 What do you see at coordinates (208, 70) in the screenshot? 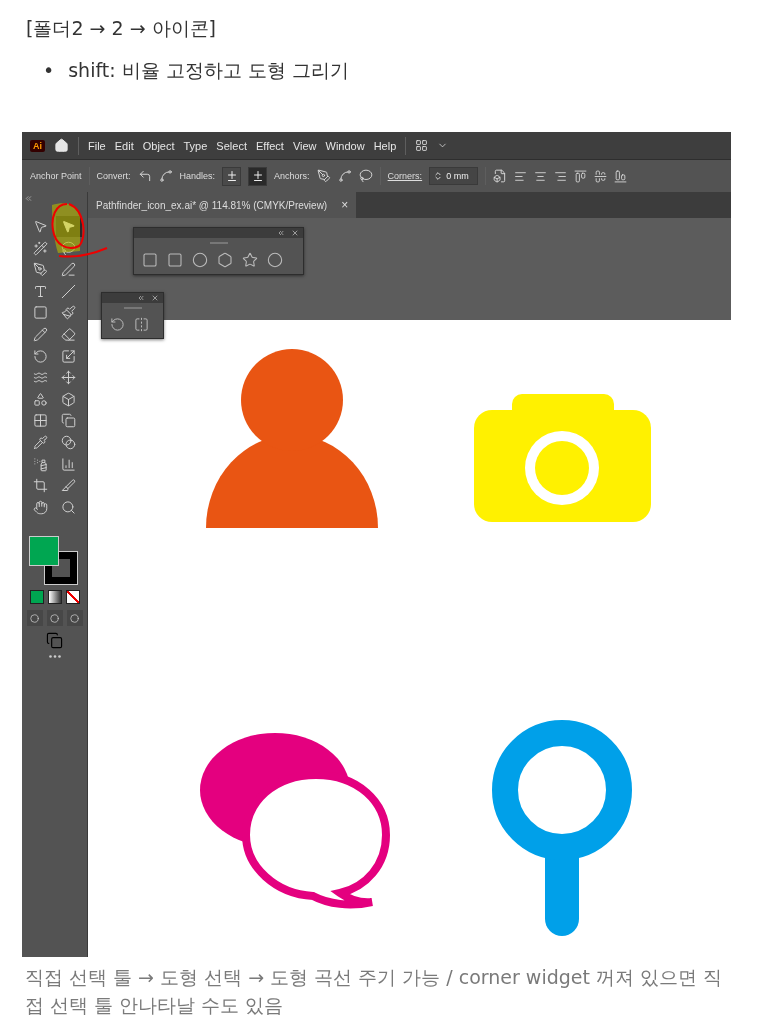
I see `bullet-text: shift: 비율 고정하고 도형 그리기` at bounding box center [208, 70].